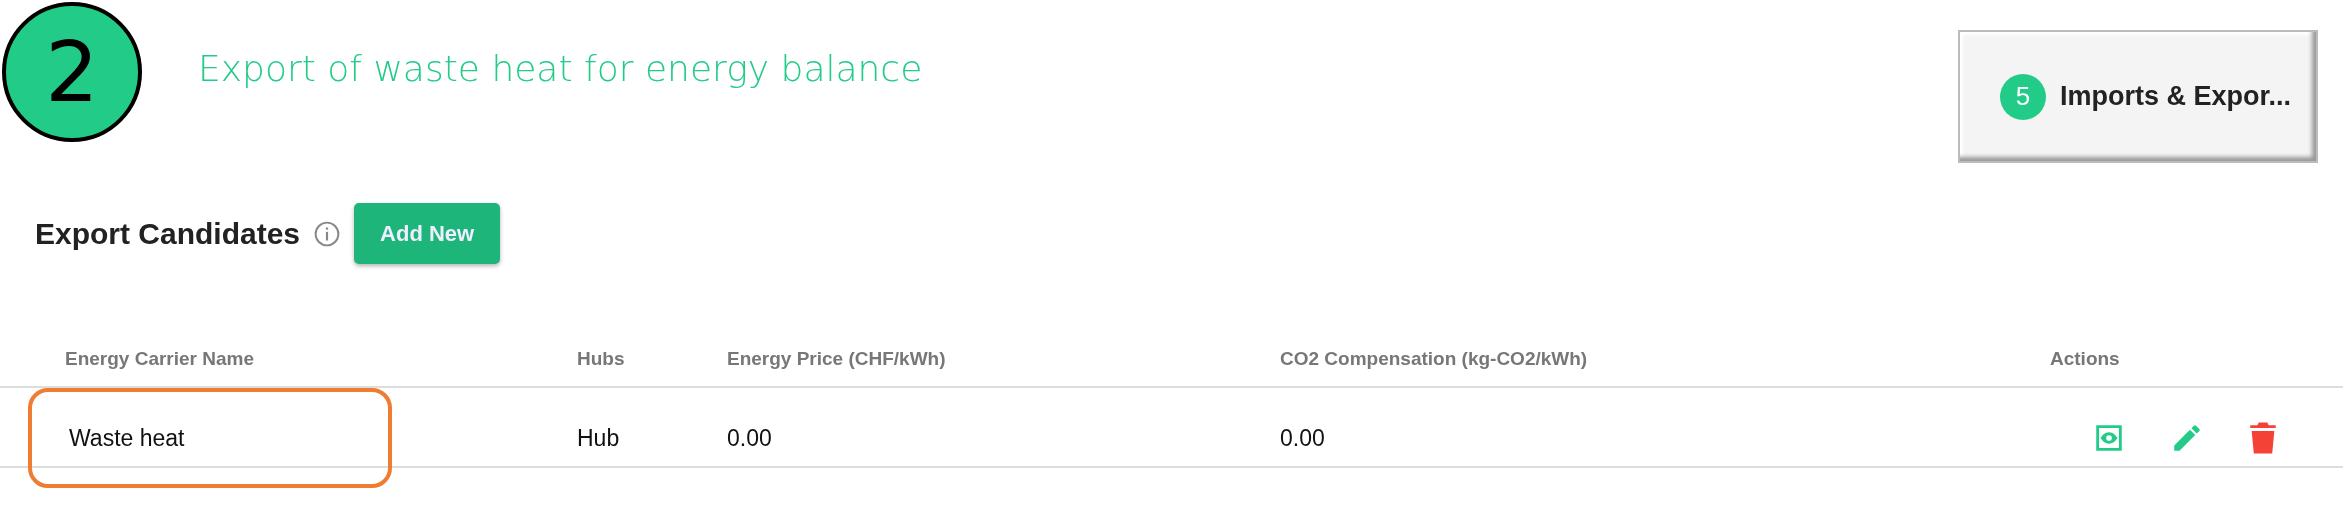 This screenshot has height=518, width=2343. What do you see at coordinates (1434, 359) in the screenshot?
I see `column-header: CO2 Compensation (kg-CO2/kWh)` at bounding box center [1434, 359].